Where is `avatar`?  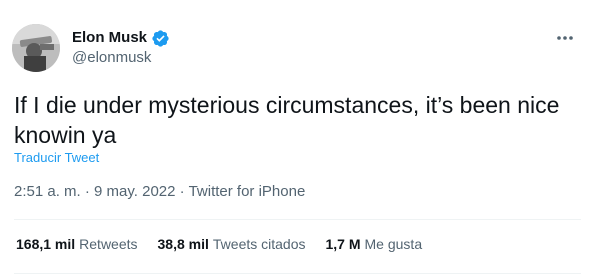 avatar is located at coordinates (36, 48).